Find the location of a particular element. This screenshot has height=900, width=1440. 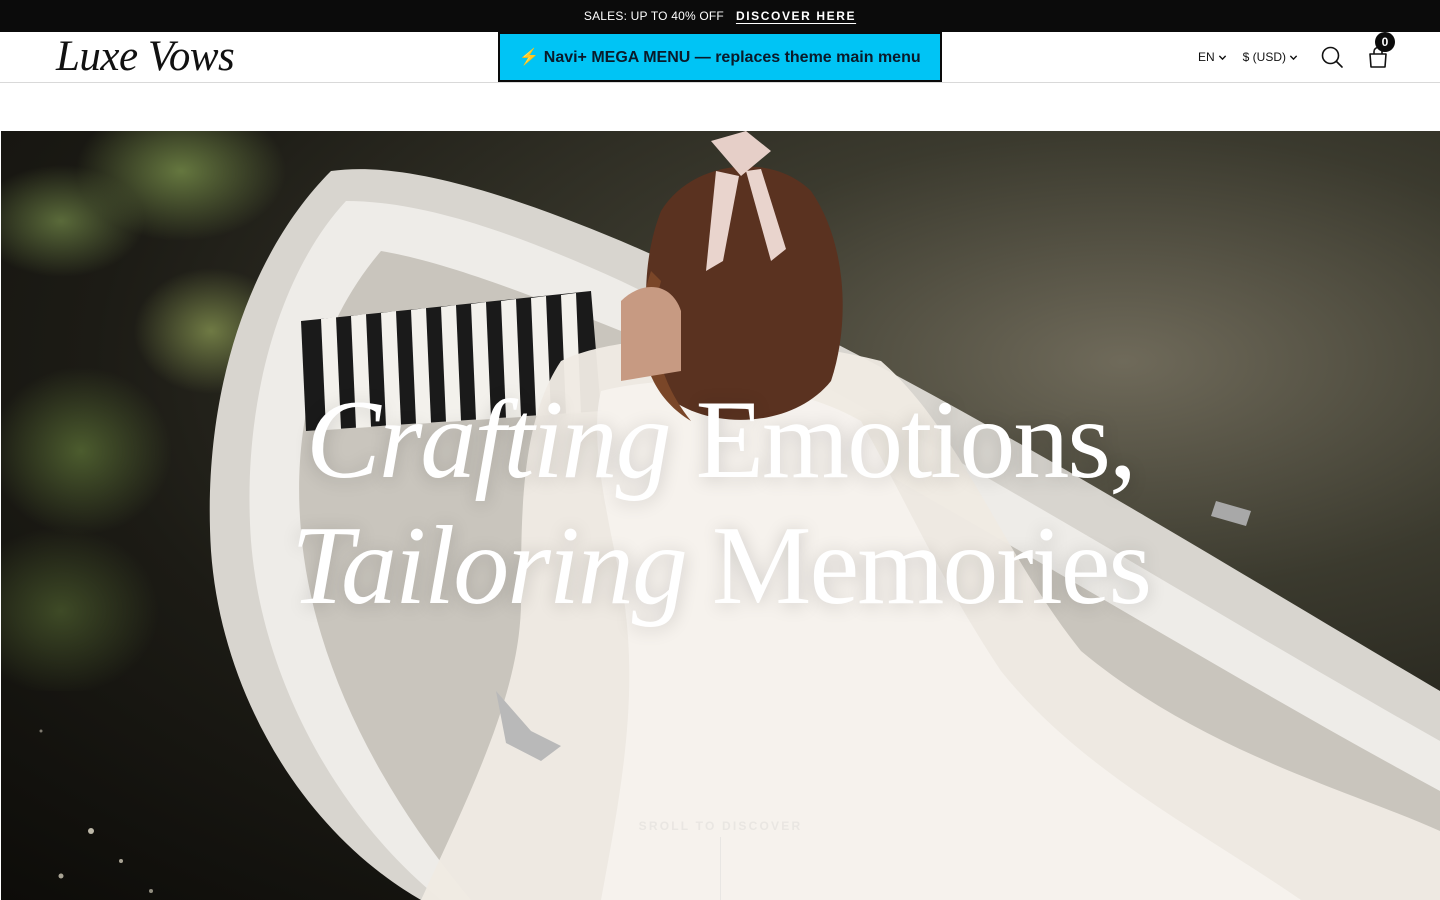

logo: Luxe Vows is located at coordinates (145, 57).